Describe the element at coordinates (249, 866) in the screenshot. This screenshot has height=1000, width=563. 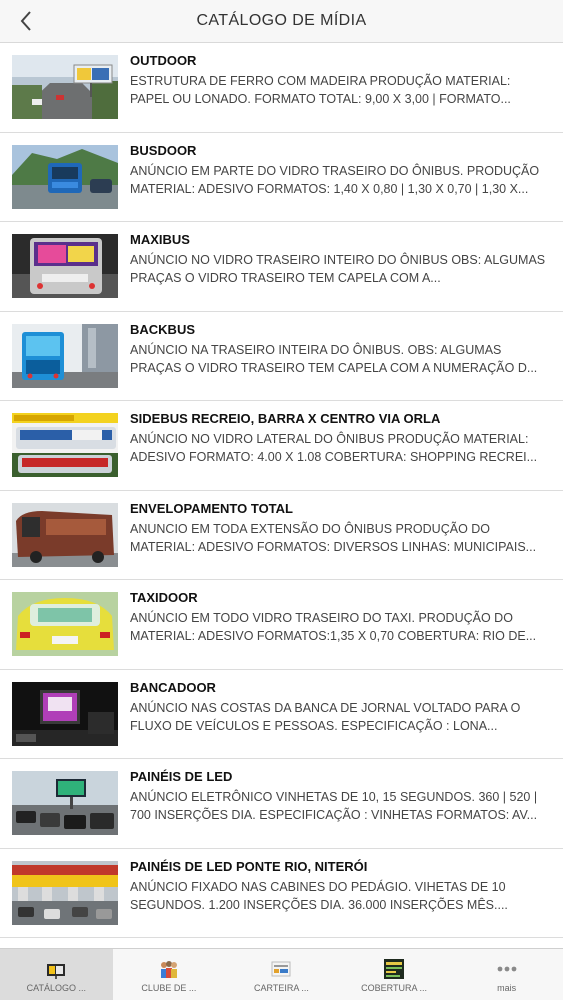
I see `item-title: PAINÉIS DE LED PONTE RIO, NITERÓI` at that location.